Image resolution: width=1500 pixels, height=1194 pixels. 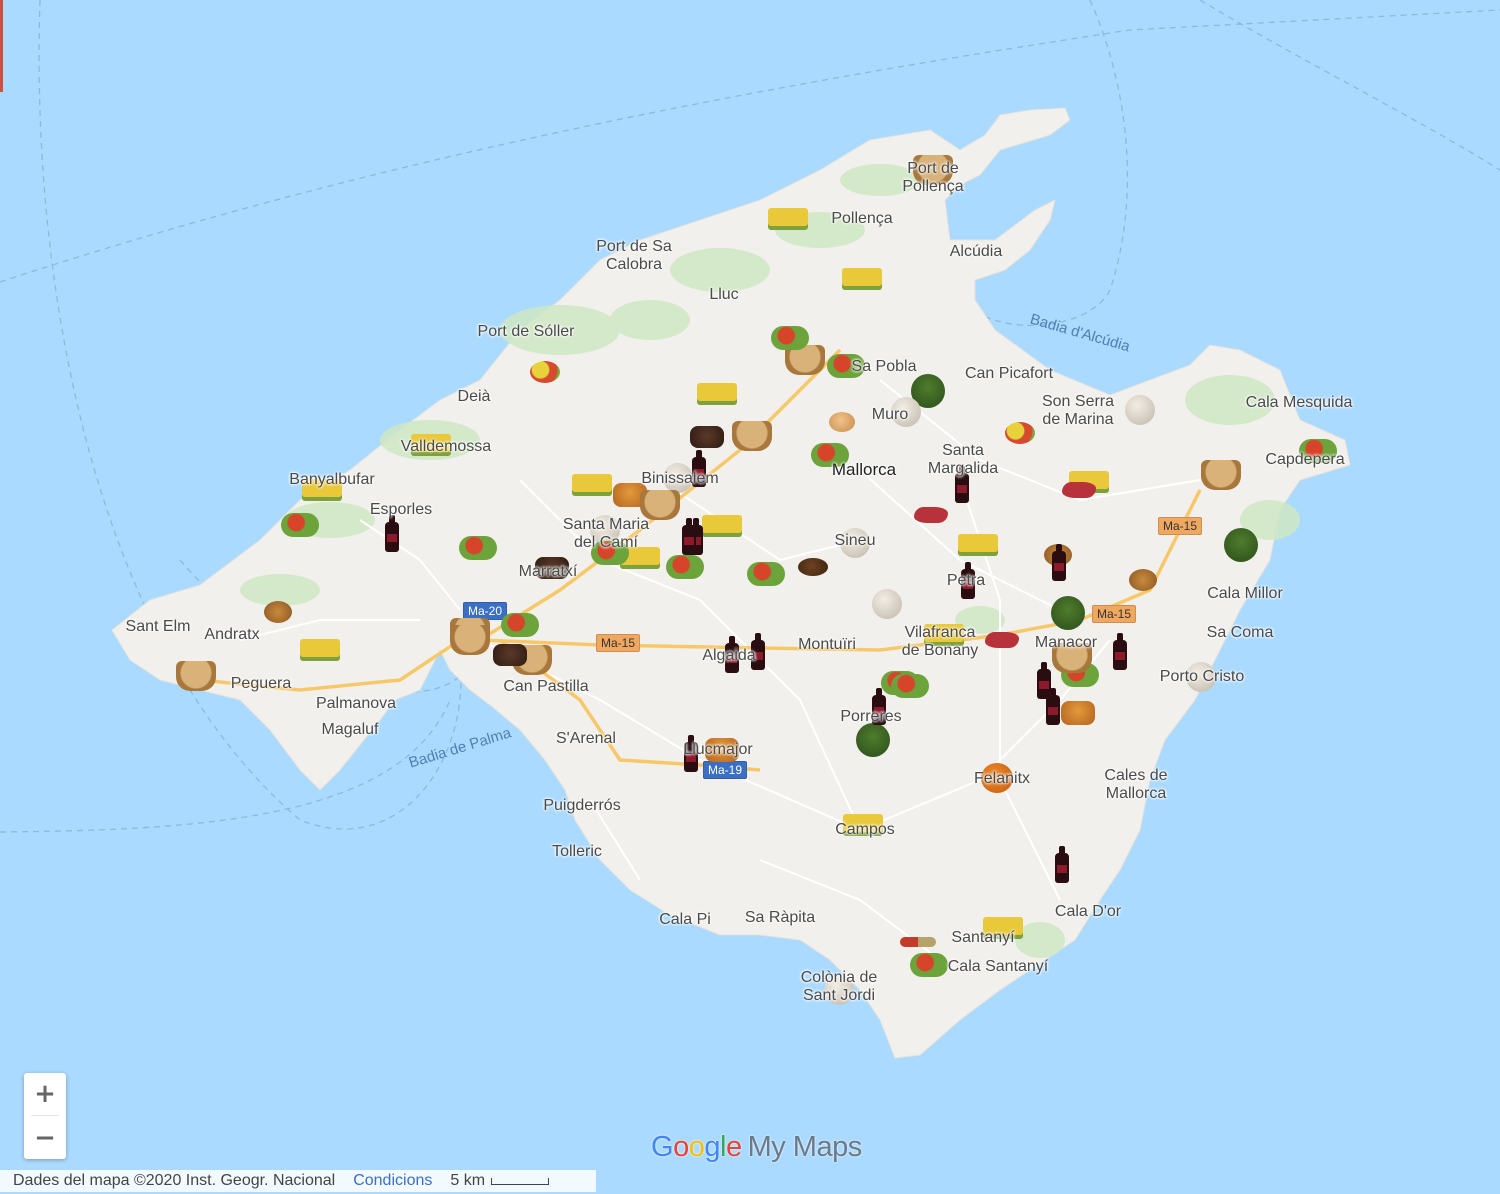 What do you see at coordinates (350, 729) in the screenshot?
I see `place-label: Magaluf` at bounding box center [350, 729].